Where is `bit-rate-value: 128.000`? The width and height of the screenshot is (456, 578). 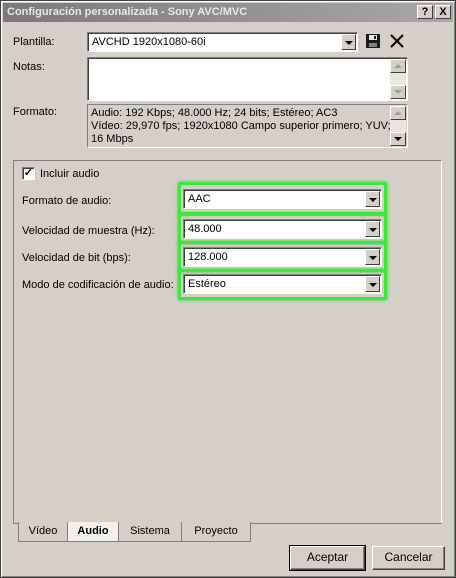
bit-rate-value: 128.000 is located at coordinates (208, 257).